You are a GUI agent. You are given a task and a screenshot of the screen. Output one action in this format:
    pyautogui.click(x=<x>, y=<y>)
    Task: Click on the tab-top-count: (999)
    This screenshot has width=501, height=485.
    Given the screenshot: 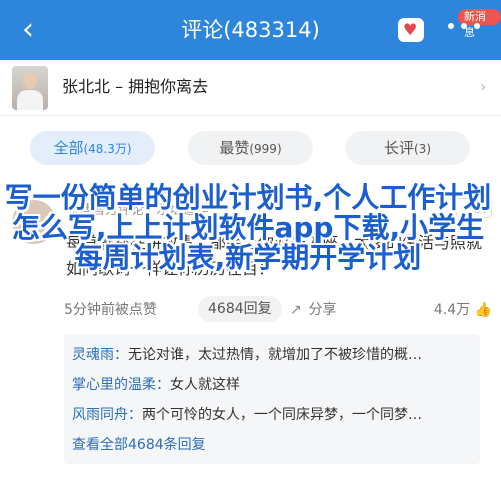 What is the action you would take?
    pyautogui.click(x=265, y=149)
    